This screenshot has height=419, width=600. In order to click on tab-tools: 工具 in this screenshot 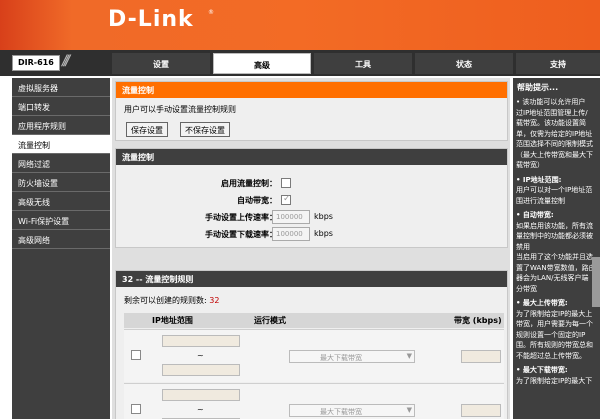, I will do `click(363, 63)`.